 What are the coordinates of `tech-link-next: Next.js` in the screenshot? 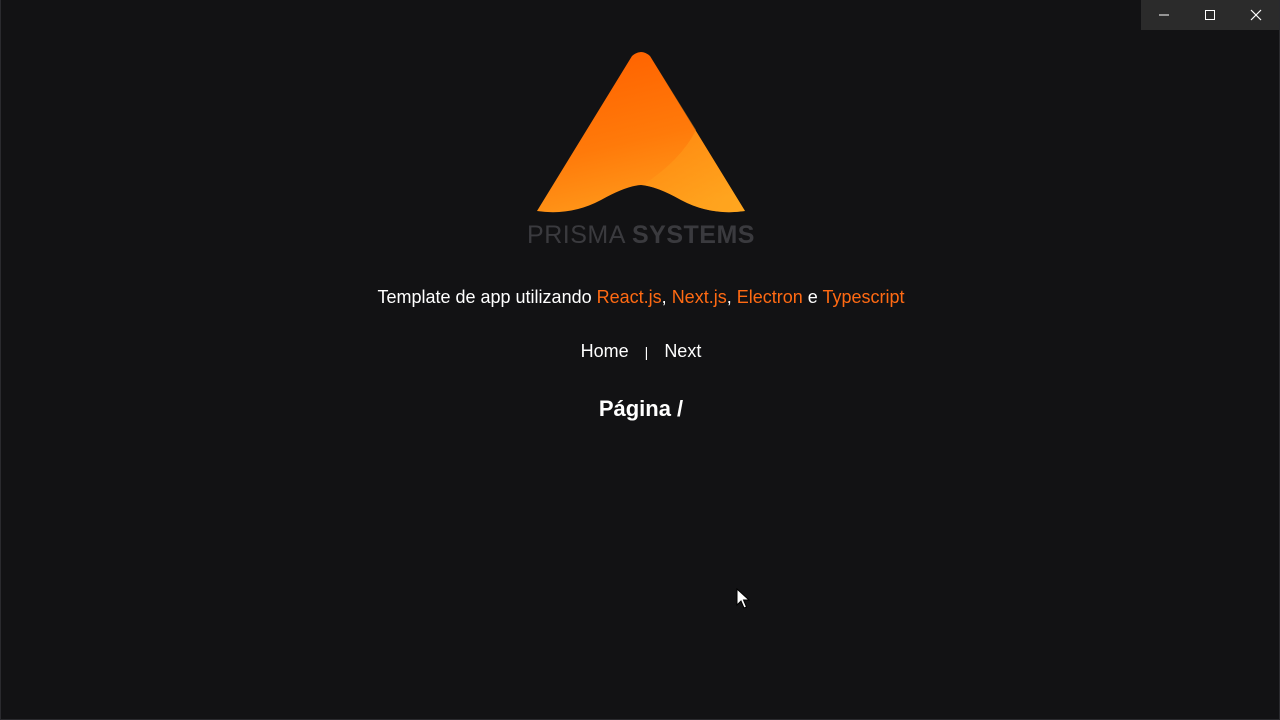 It's located at (699, 297).